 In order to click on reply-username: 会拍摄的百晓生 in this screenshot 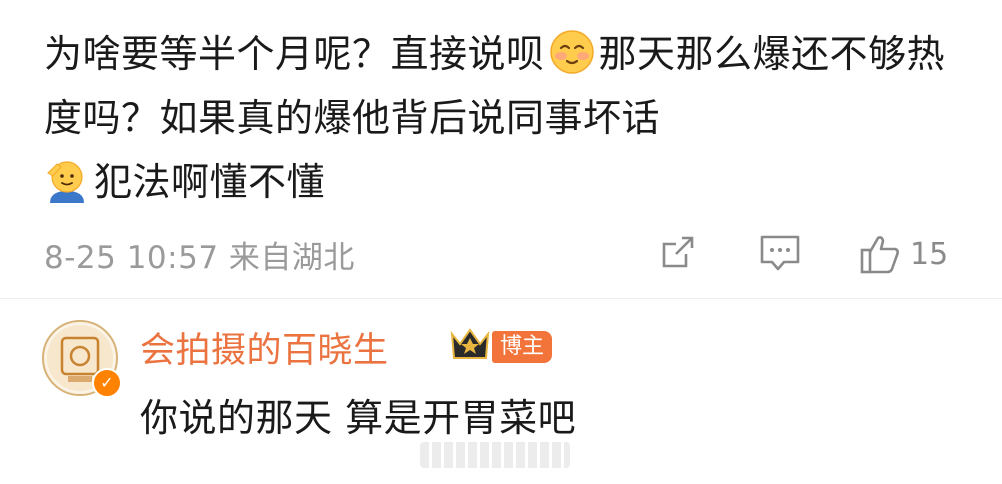, I will do `click(264, 347)`.